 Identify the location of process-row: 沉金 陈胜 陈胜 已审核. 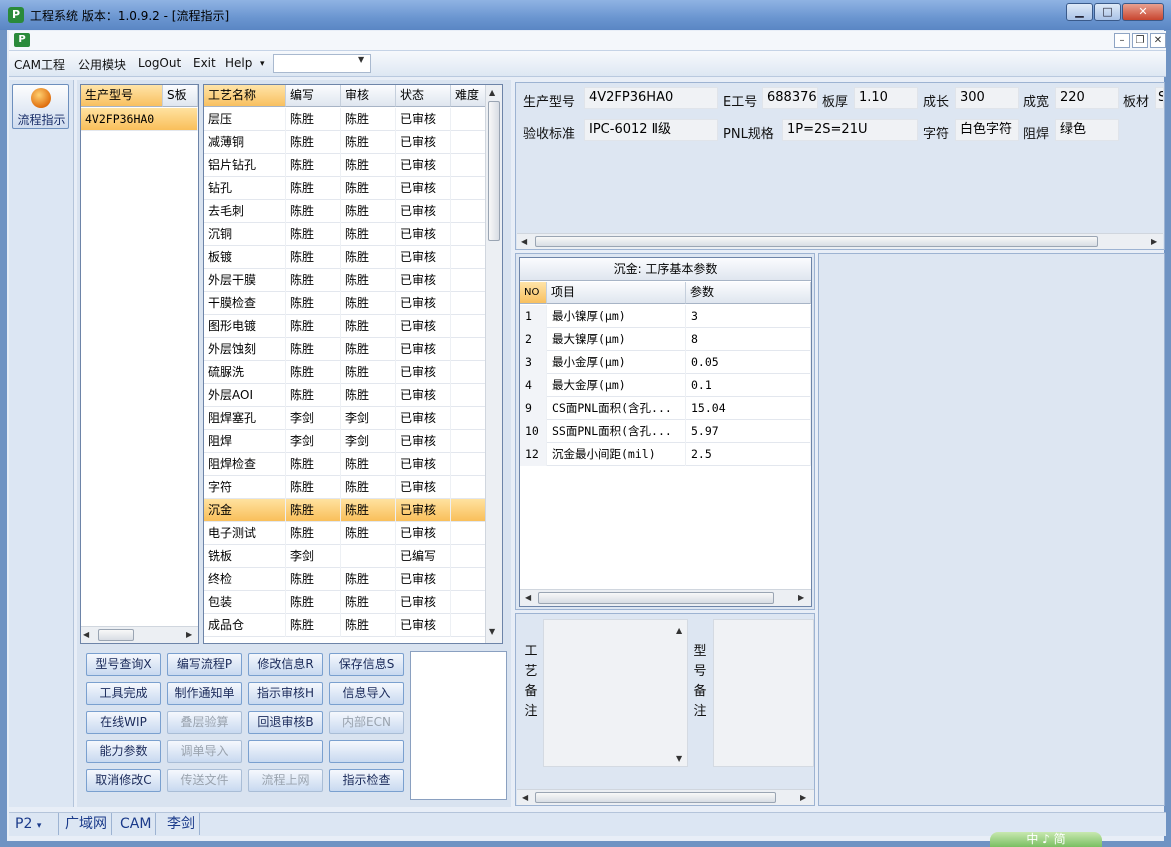
(345, 510).